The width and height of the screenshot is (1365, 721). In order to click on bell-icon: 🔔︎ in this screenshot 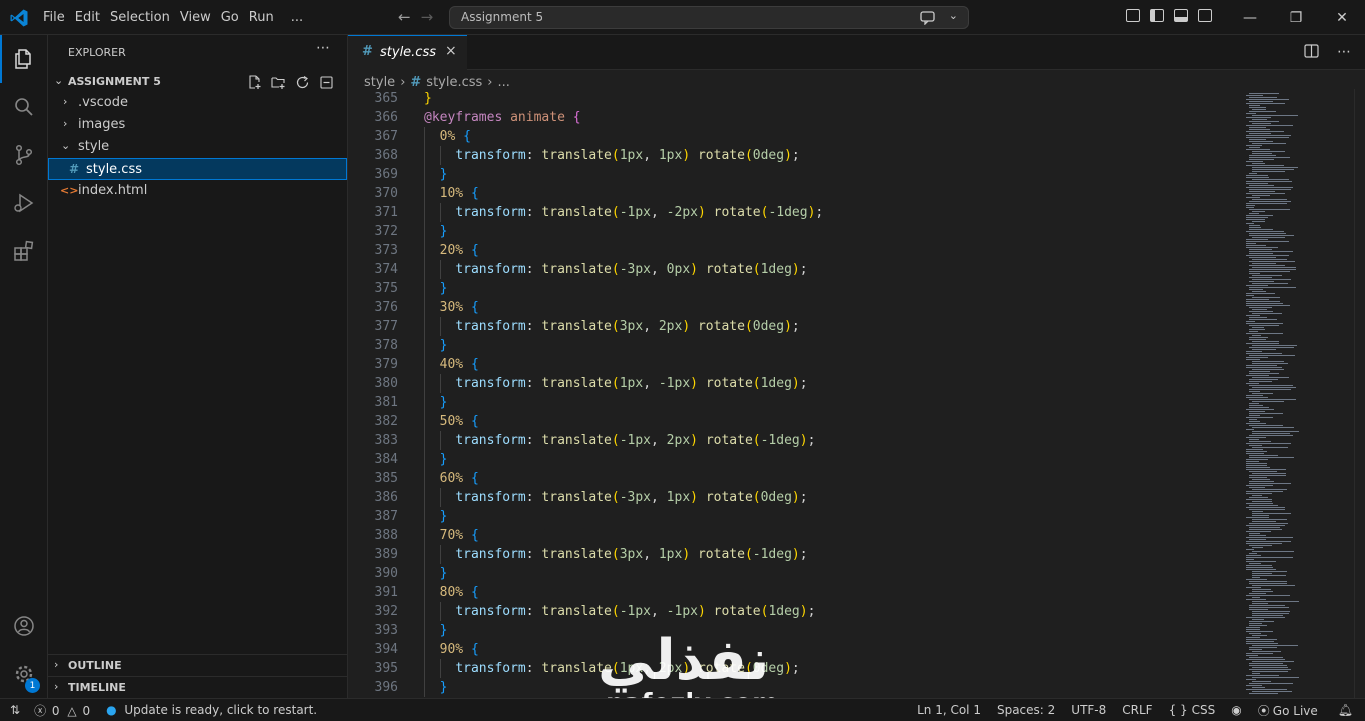, I will do `click(1345, 710)`.